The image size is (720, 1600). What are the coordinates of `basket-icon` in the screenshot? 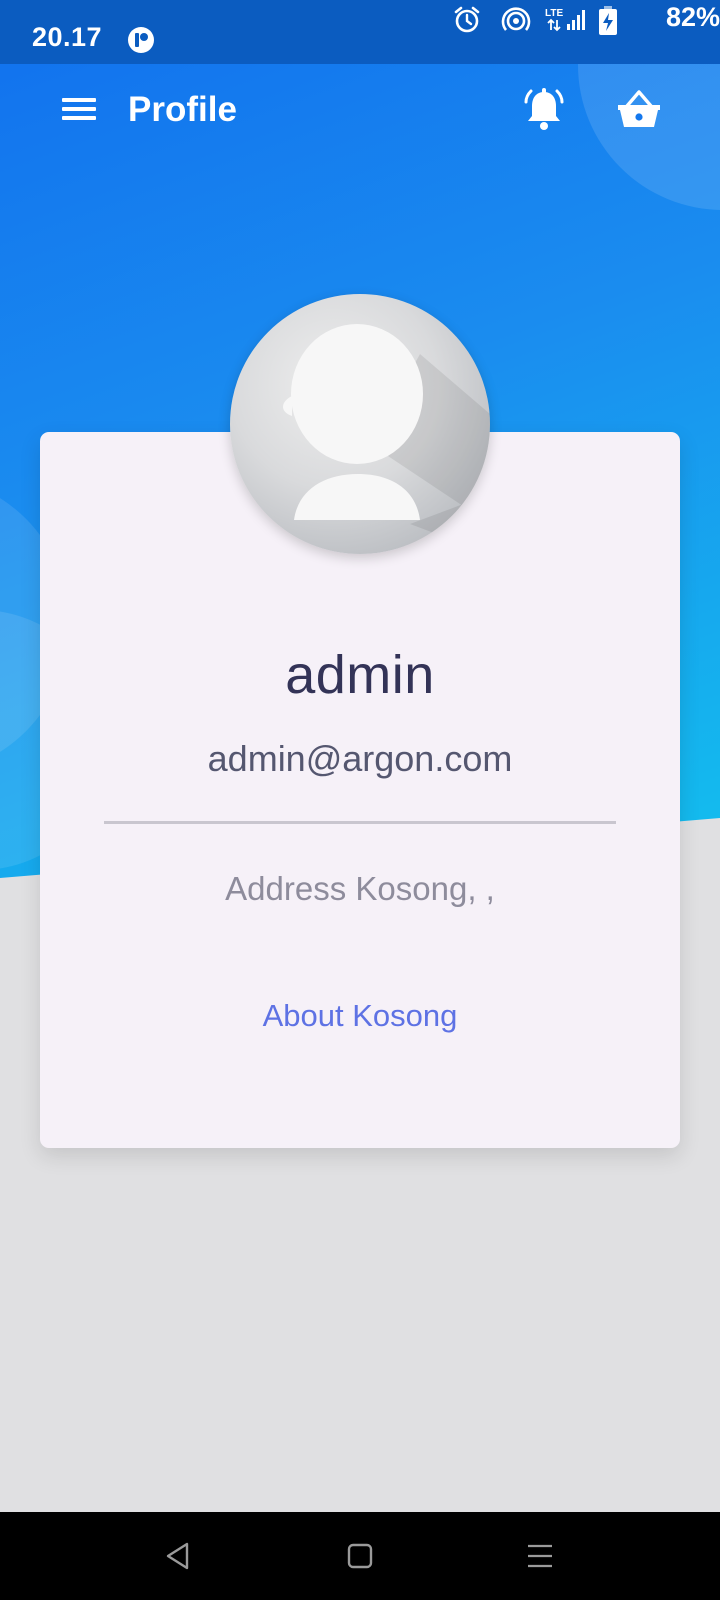 It's located at (639, 108).